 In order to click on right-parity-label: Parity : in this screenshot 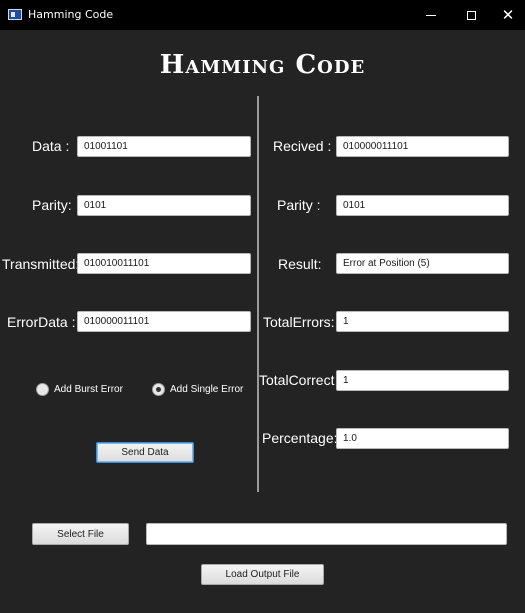, I will do `click(299, 205)`.